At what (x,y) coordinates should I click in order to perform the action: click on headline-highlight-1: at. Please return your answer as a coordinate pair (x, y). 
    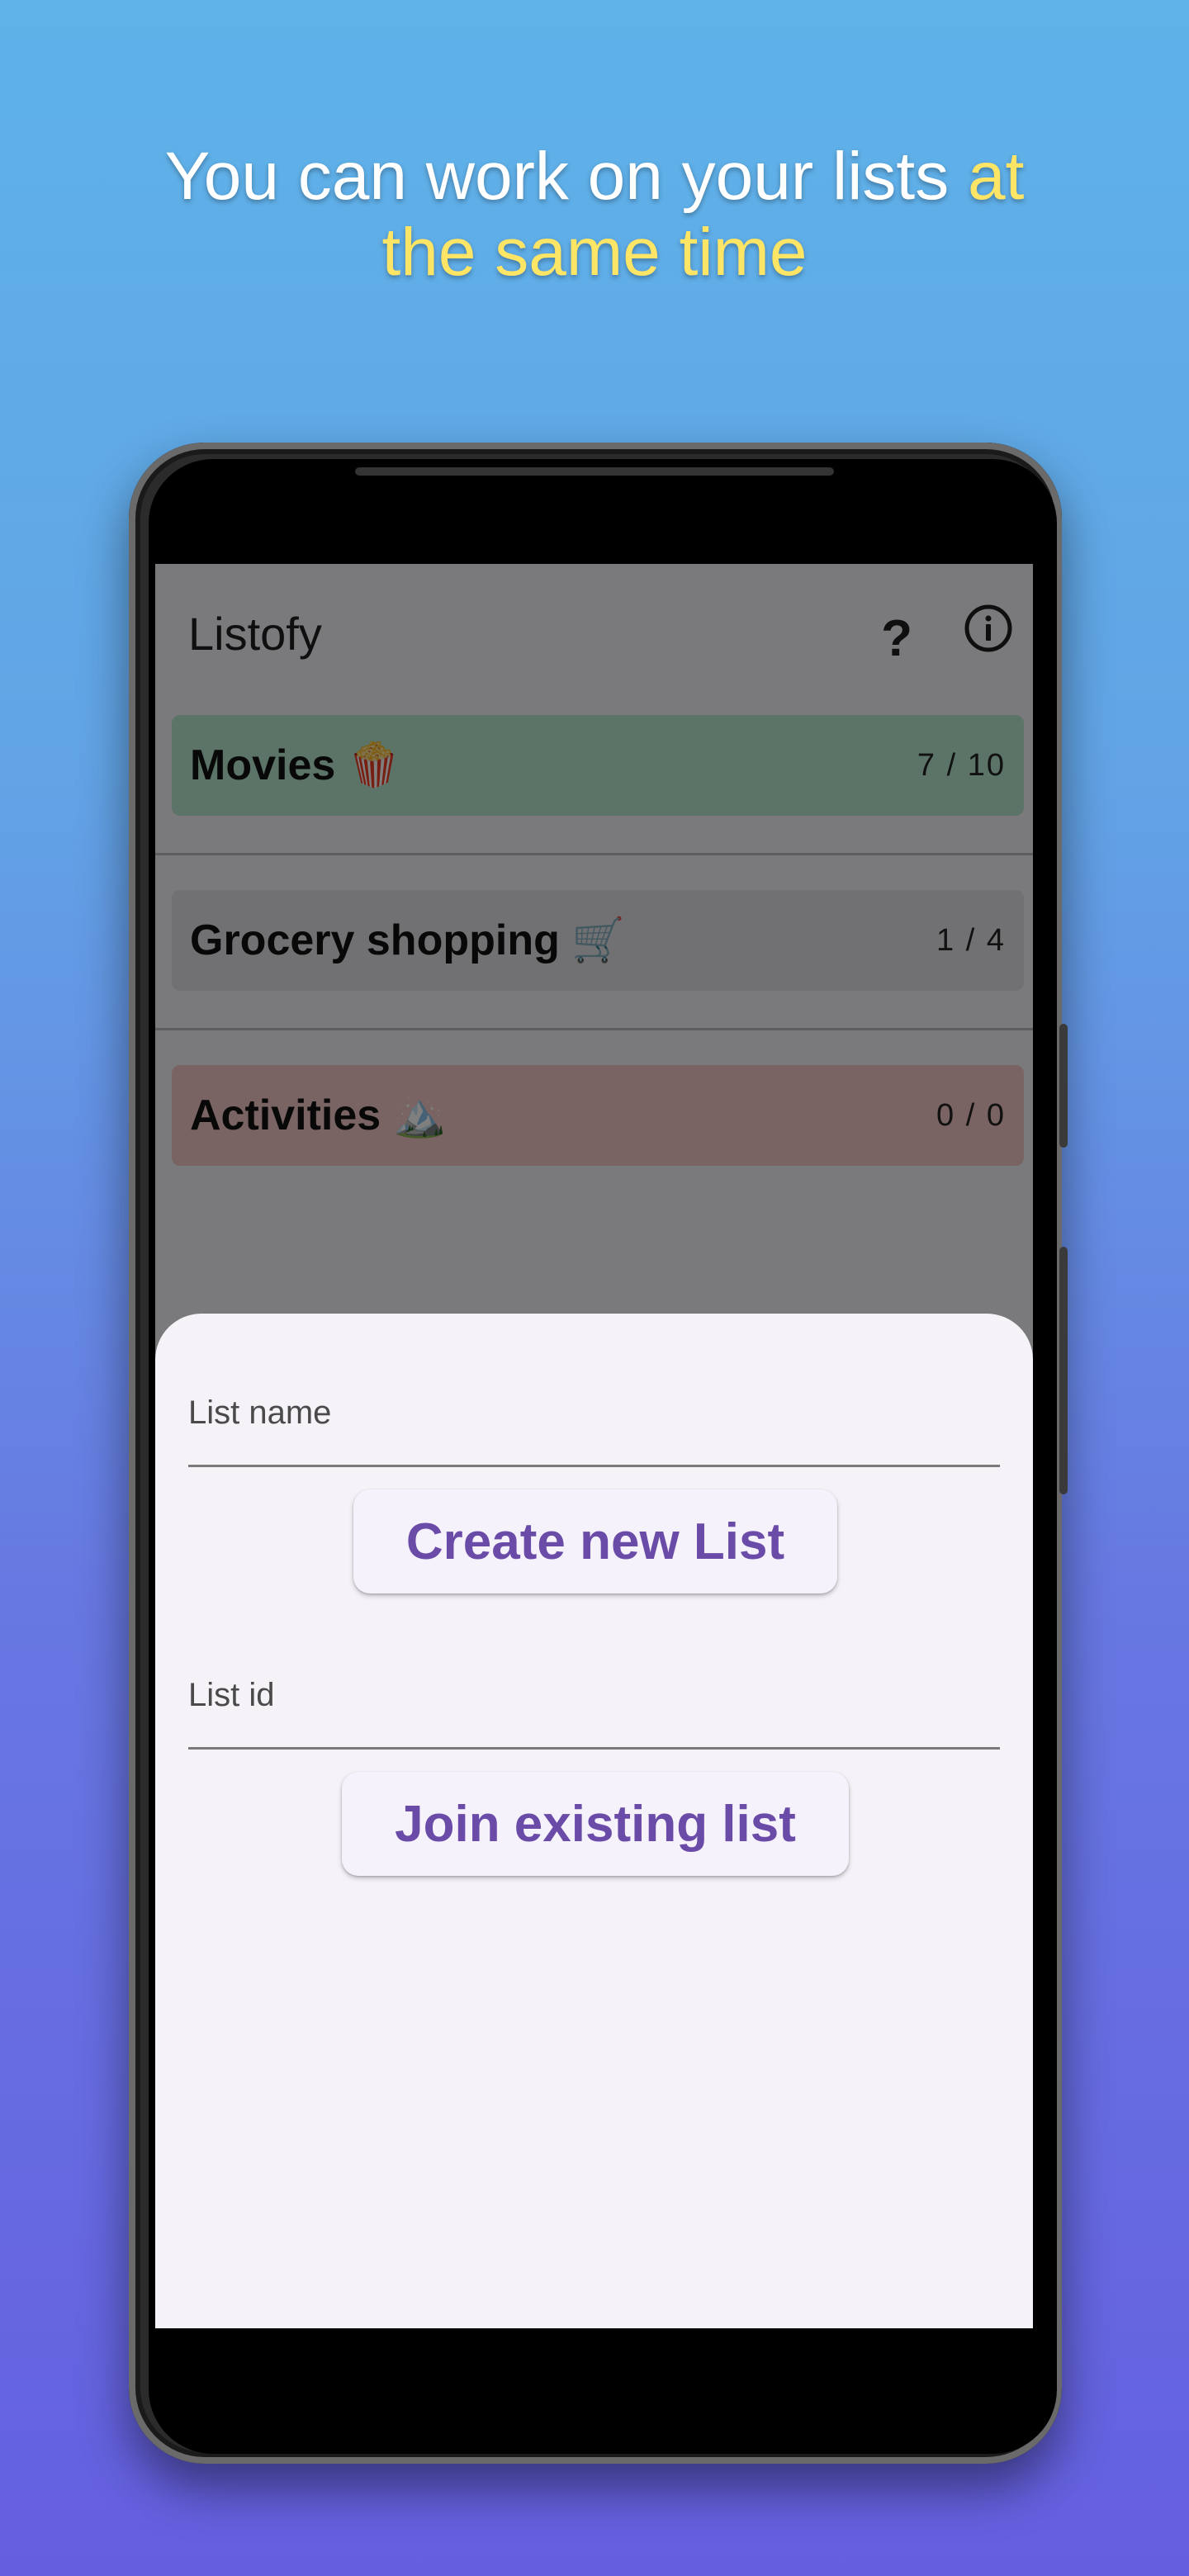
    Looking at the image, I should click on (996, 176).